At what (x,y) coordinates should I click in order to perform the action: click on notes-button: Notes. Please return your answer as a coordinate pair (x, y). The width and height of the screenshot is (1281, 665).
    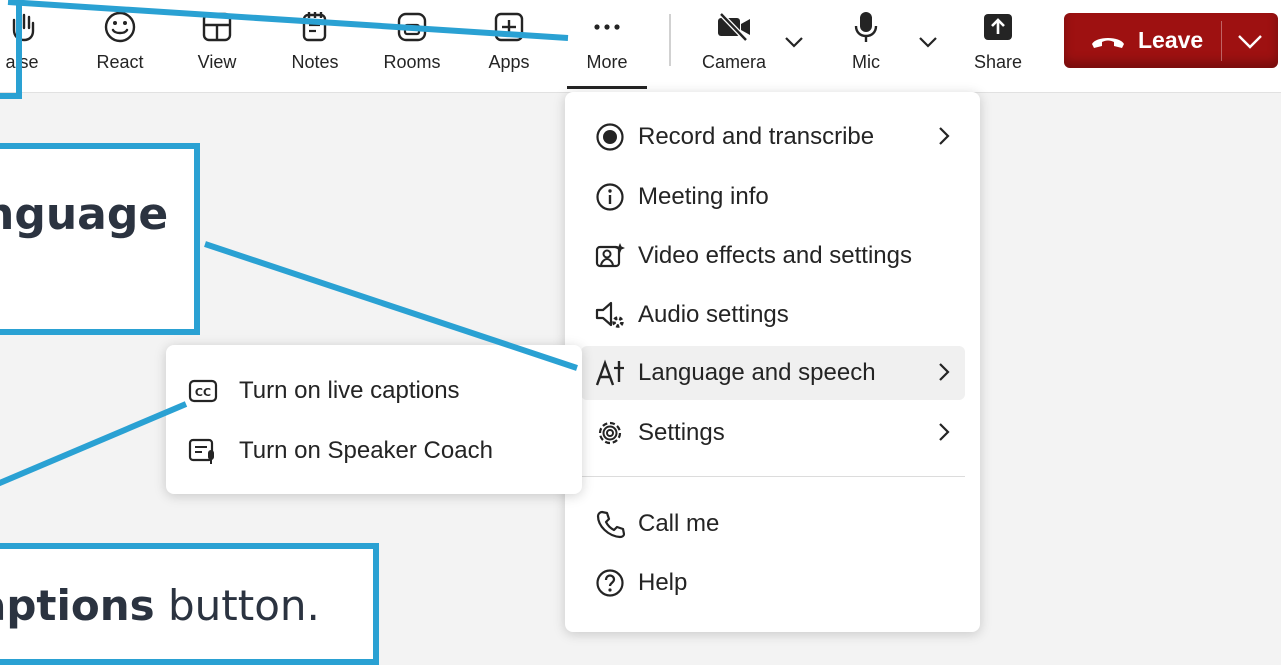
    Looking at the image, I should click on (315, 46).